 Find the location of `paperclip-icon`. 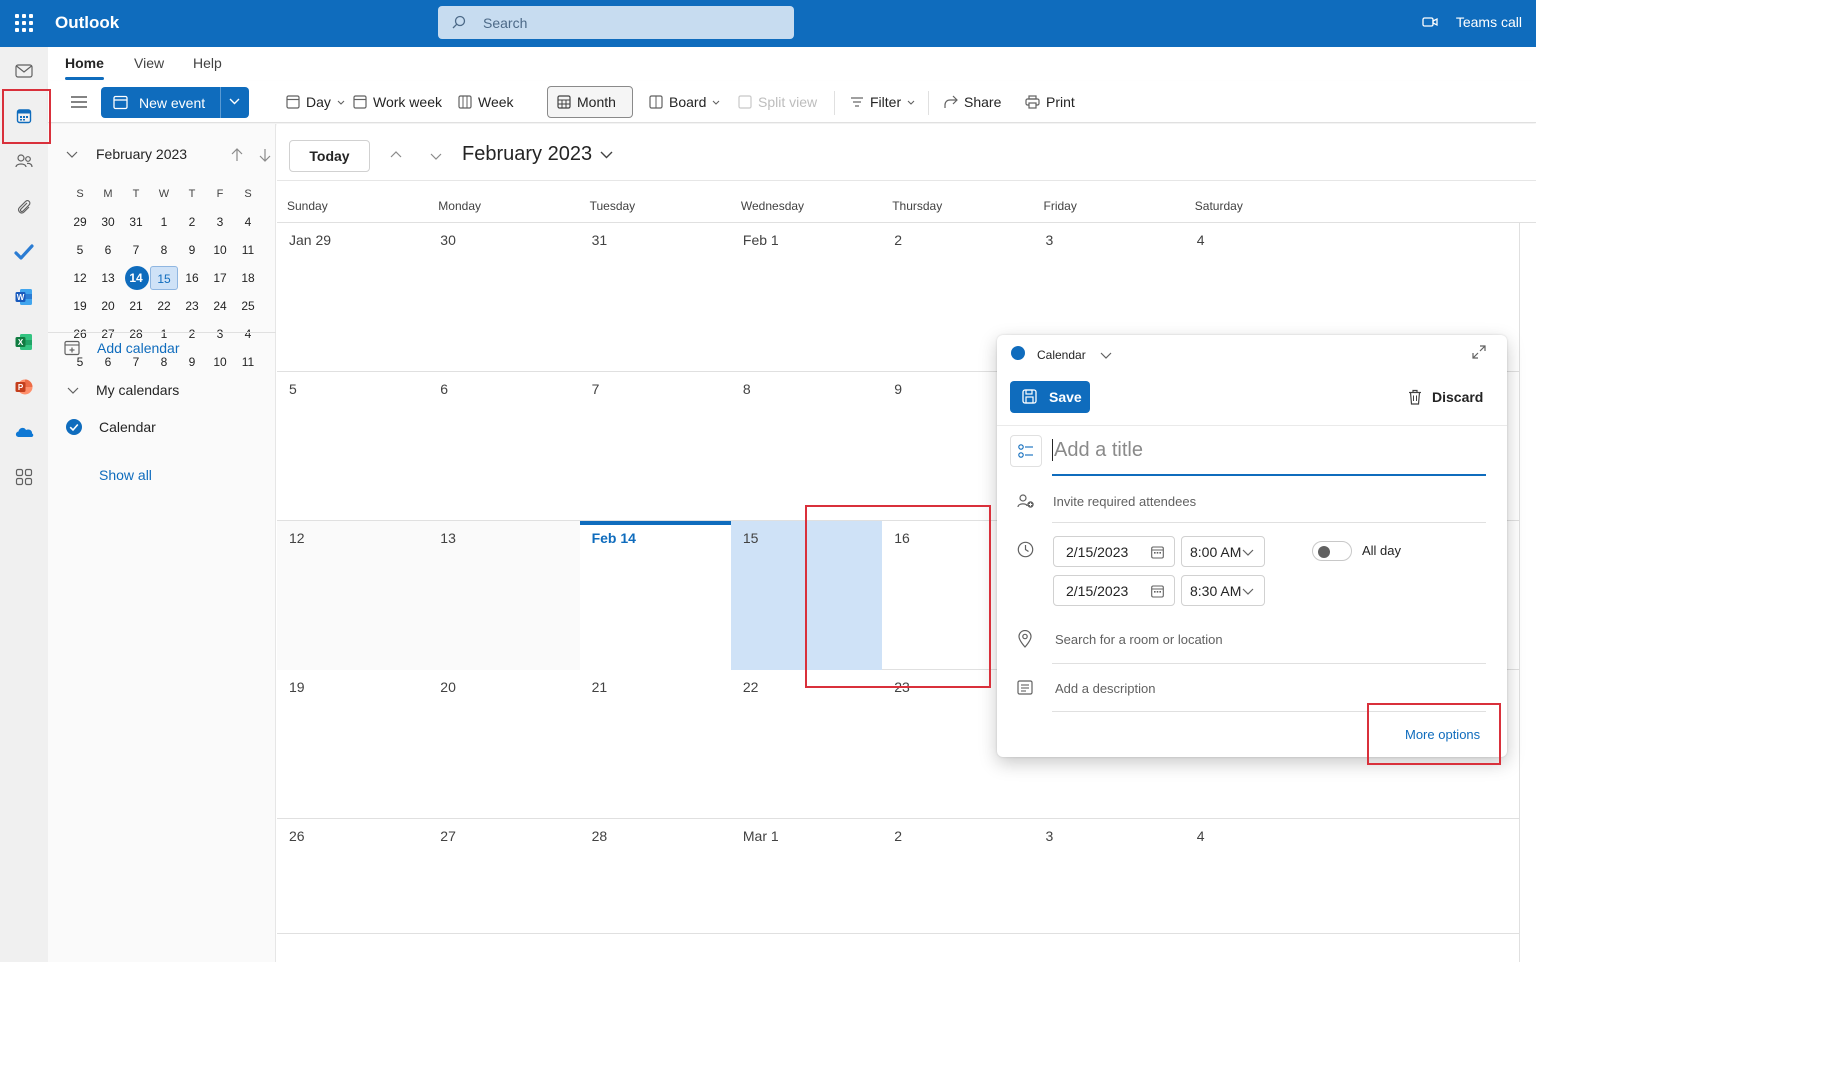

paperclip-icon is located at coordinates (24, 207).